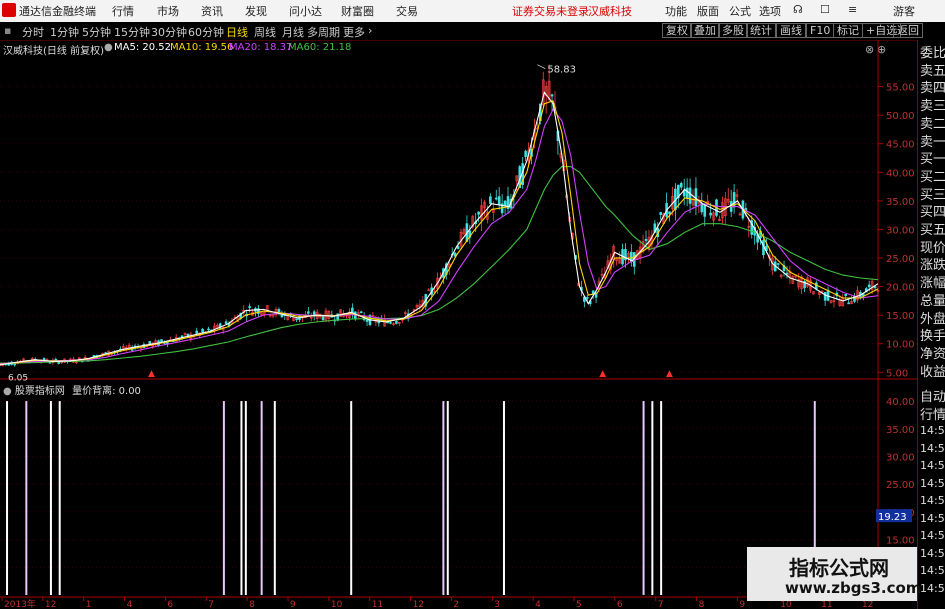 Image resolution: width=945 pixels, height=609 pixels. I want to click on watermark-title: 指标公式网, so click(839, 568).